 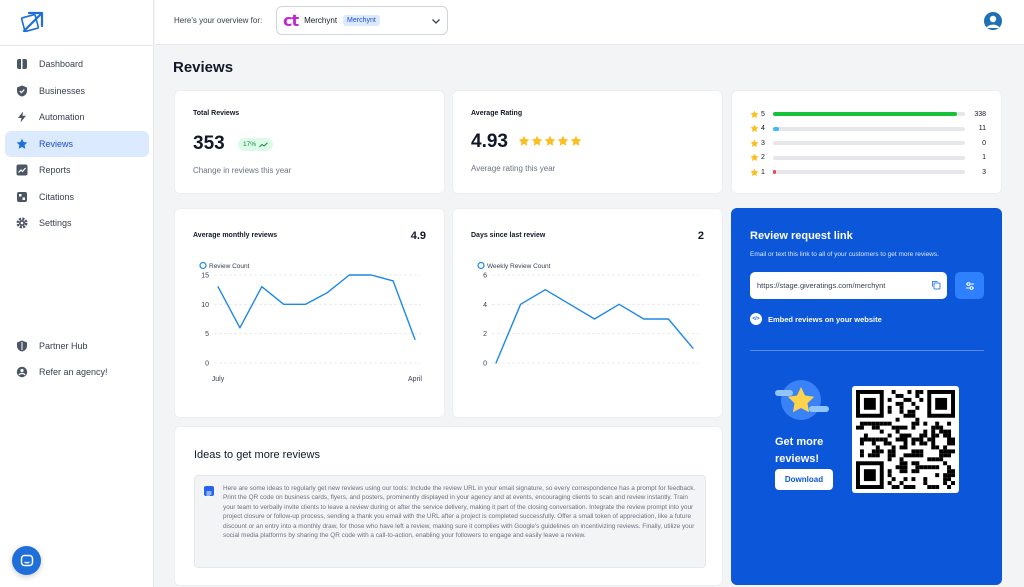 What do you see at coordinates (415, 379) in the screenshot?
I see `x-tick-label: April` at bounding box center [415, 379].